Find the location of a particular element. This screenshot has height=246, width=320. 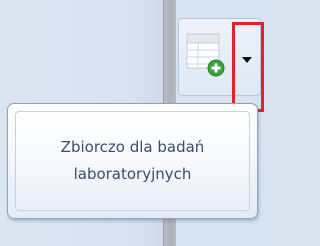

document-add-icon is located at coordinates (206, 57).